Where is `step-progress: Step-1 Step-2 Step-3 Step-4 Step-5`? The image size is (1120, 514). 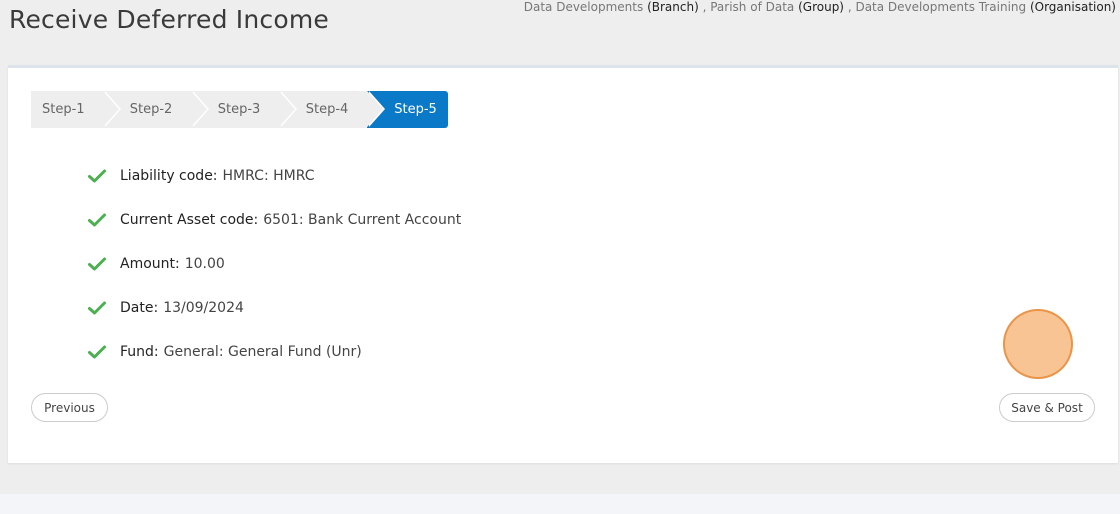
step-progress: Step-1 Step-2 Step-3 Step-4 Step-5 is located at coordinates (239, 109).